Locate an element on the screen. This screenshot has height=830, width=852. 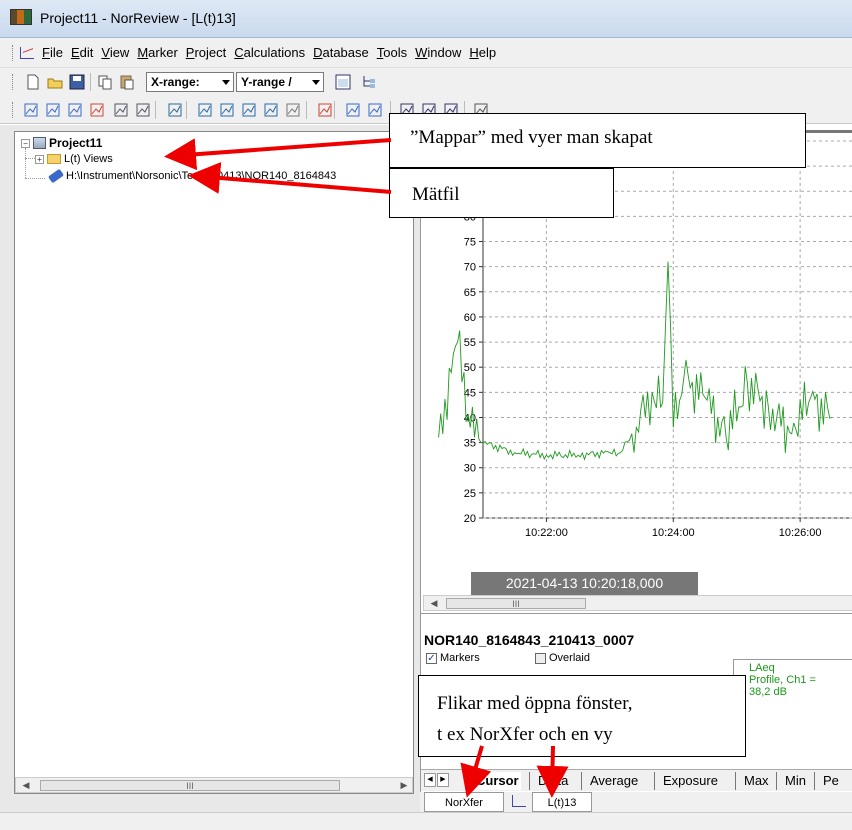
chevron-down-icon is located at coordinates (226, 82).